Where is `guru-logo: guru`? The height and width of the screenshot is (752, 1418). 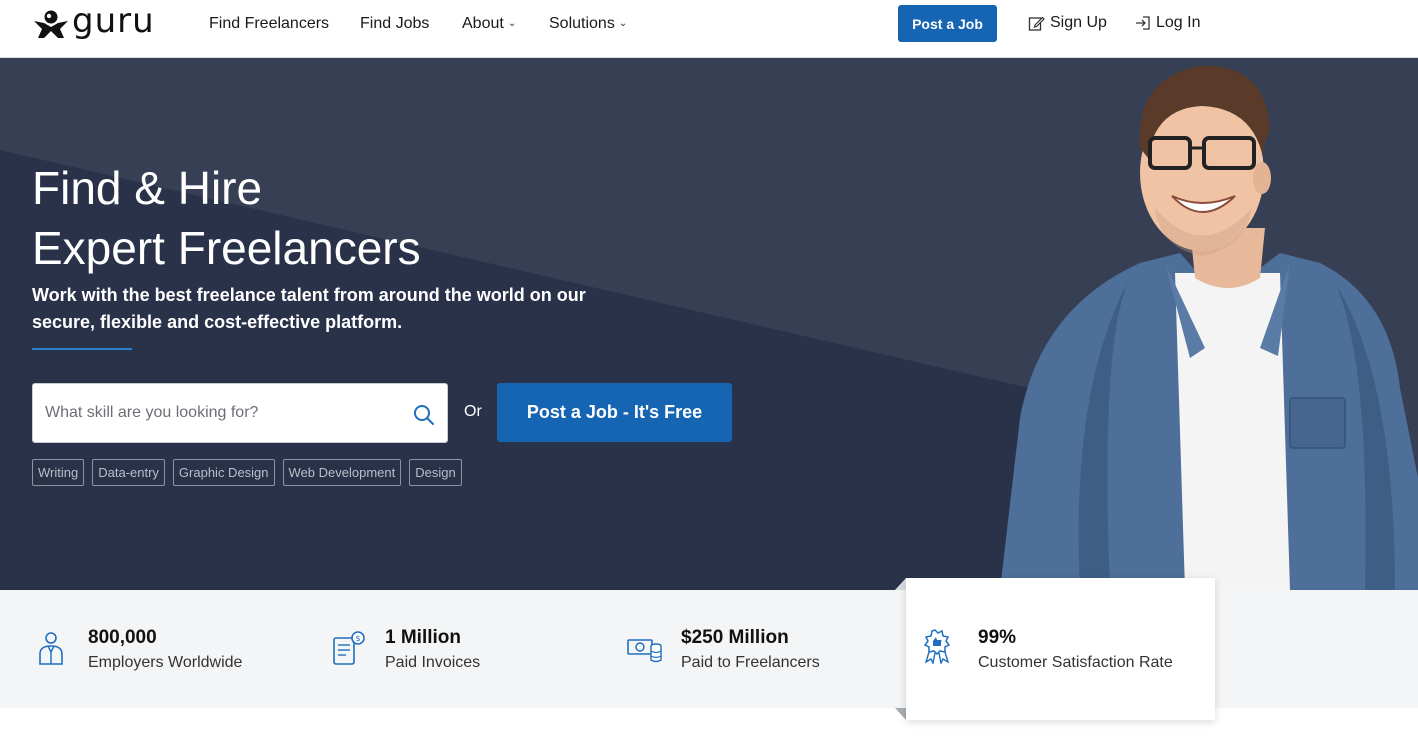 guru-logo: guru is located at coordinates (93, 21).